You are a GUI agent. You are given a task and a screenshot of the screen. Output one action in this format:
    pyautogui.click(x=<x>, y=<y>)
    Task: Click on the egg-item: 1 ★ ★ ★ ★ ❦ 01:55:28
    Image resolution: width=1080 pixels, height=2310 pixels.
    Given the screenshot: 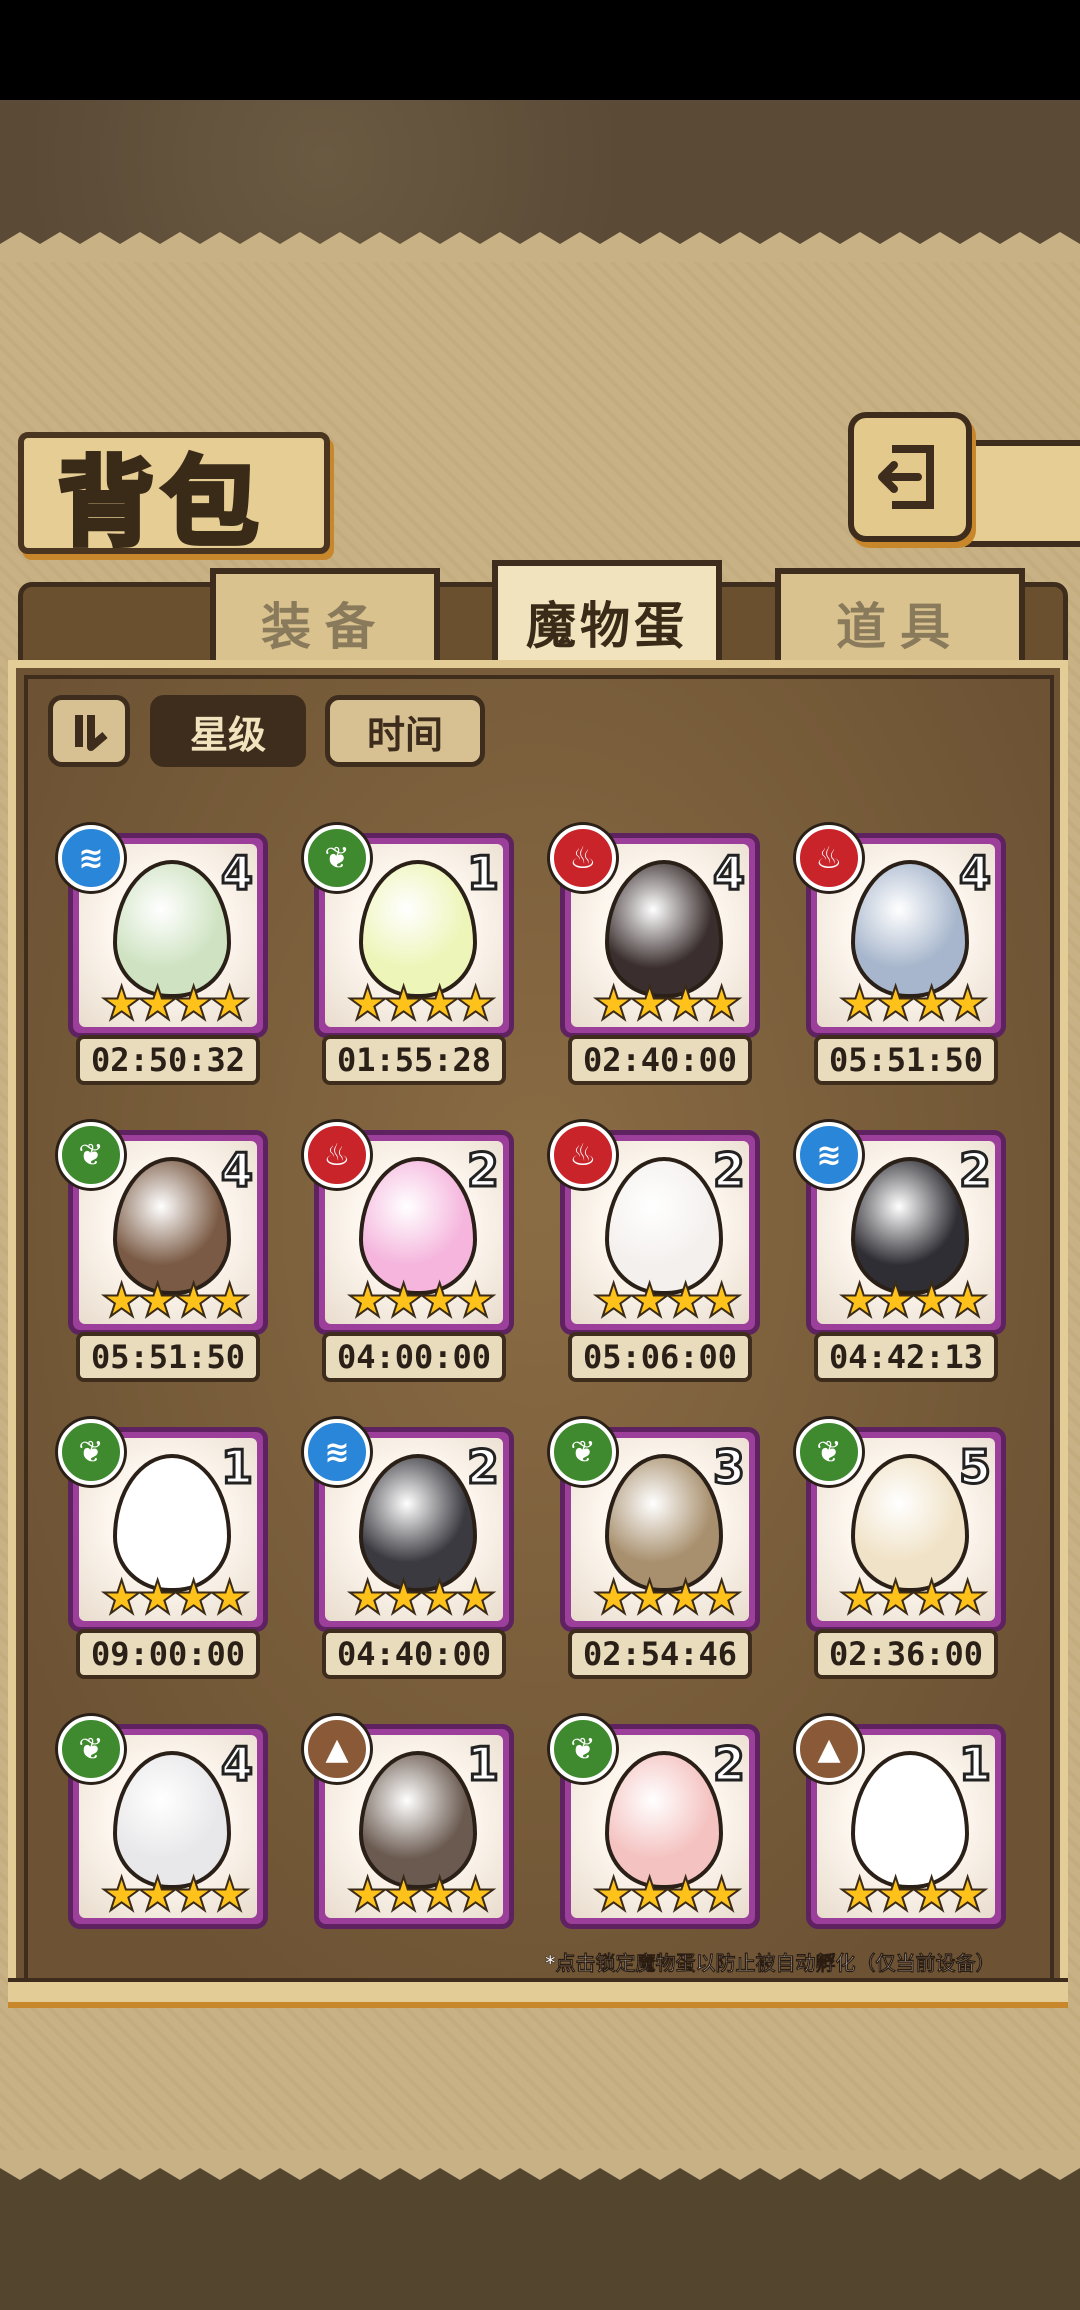 What is the action you would take?
    pyautogui.click(x=409, y=964)
    